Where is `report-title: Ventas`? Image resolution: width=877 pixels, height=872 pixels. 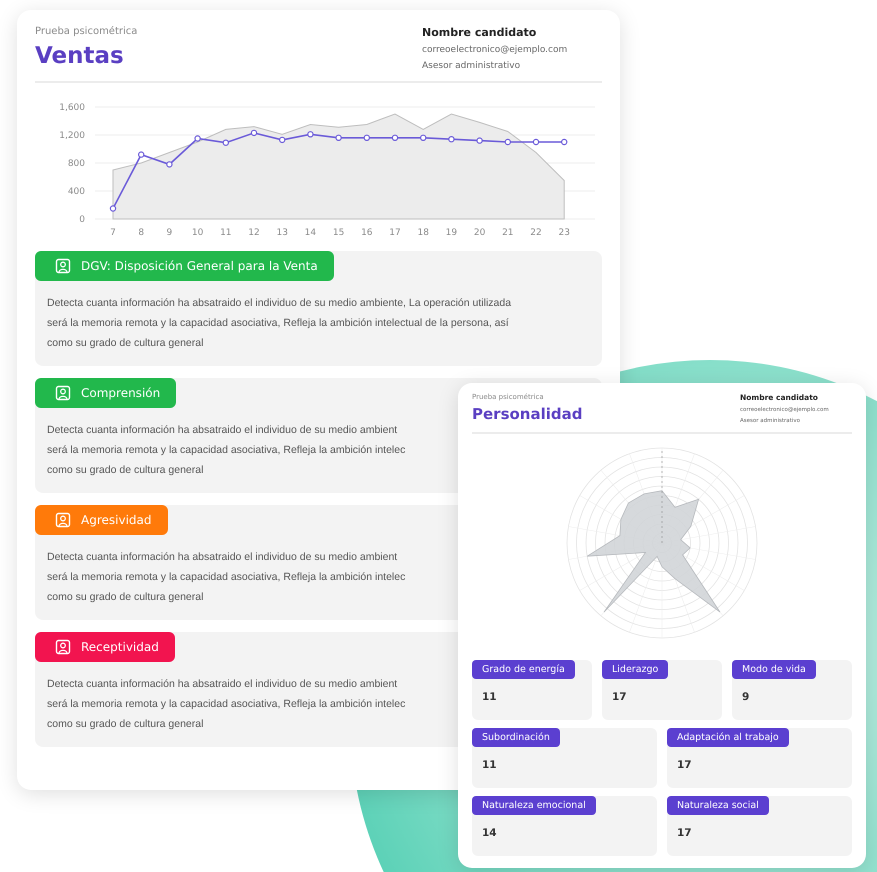 report-title: Ventas is located at coordinates (80, 56).